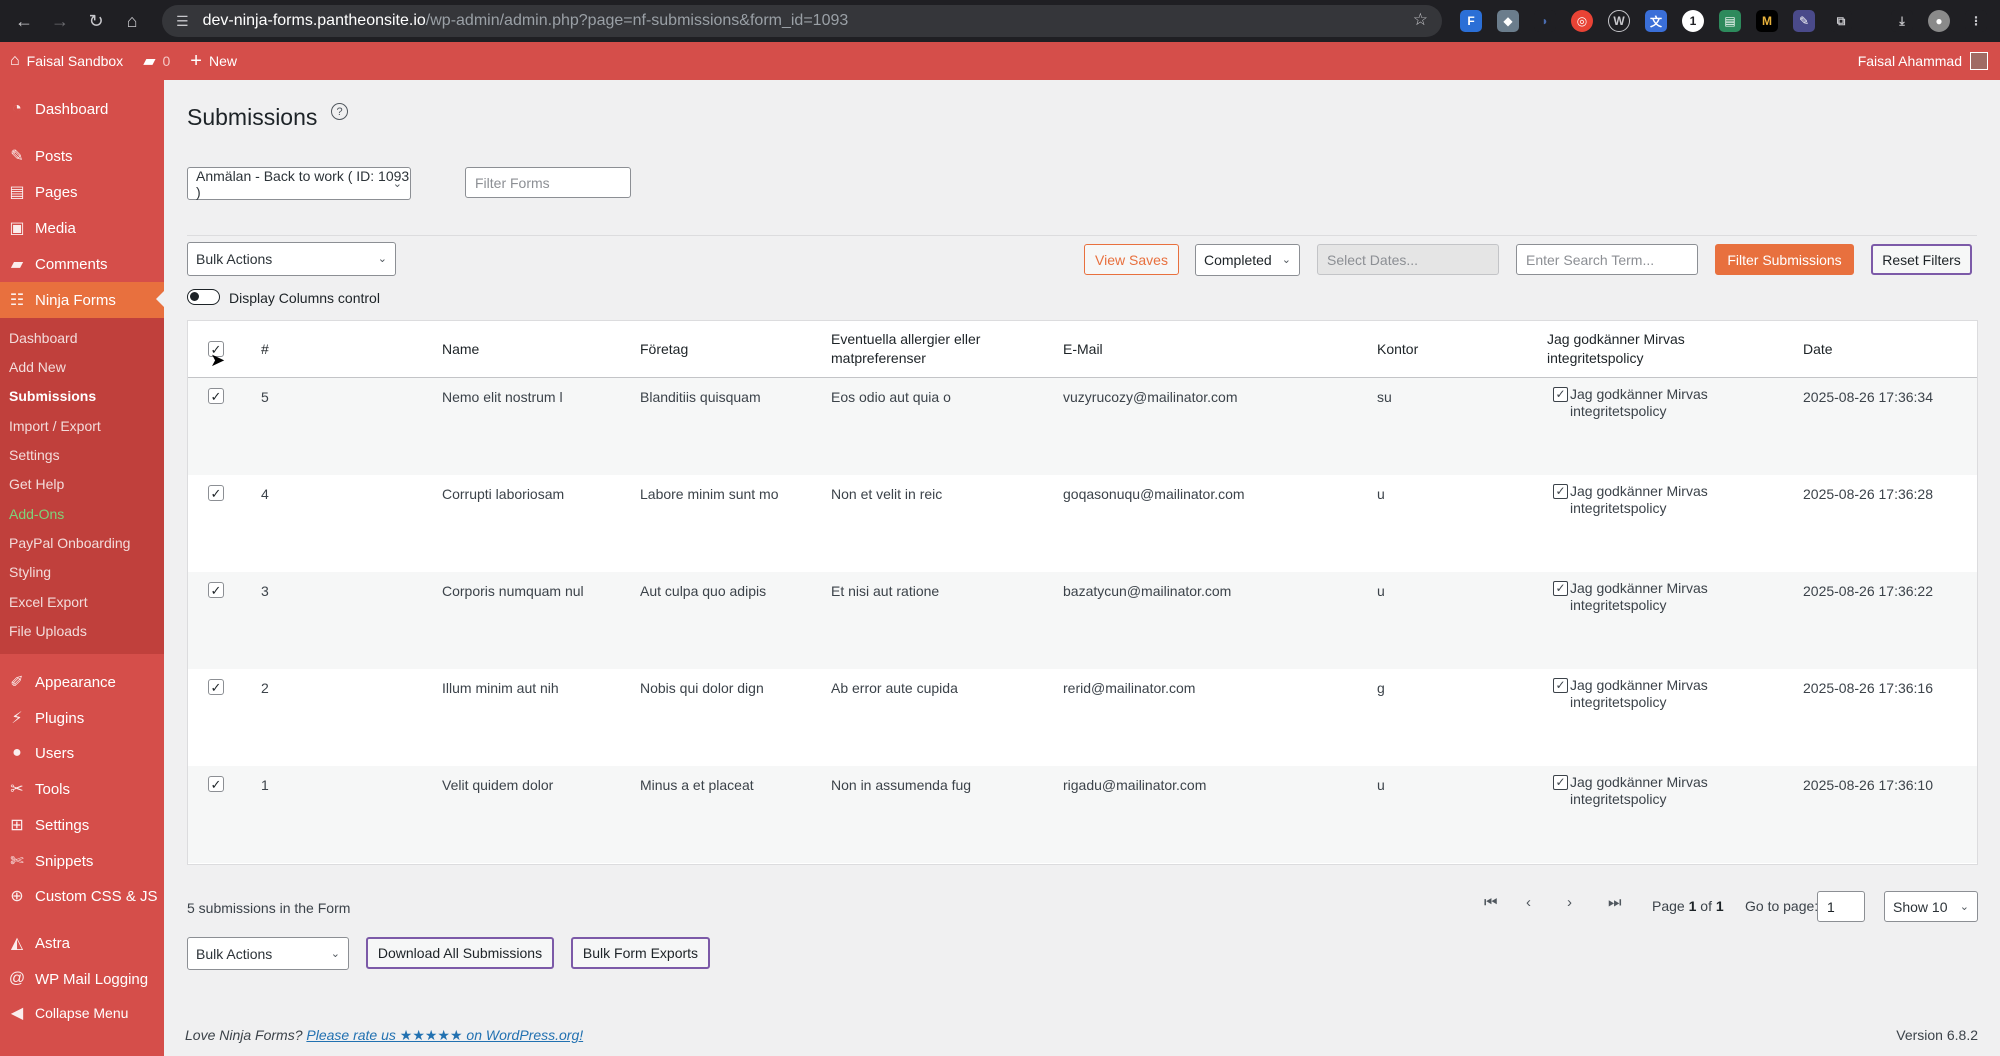  I want to click on submenu-file-uploads: File Uploads, so click(48, 631).